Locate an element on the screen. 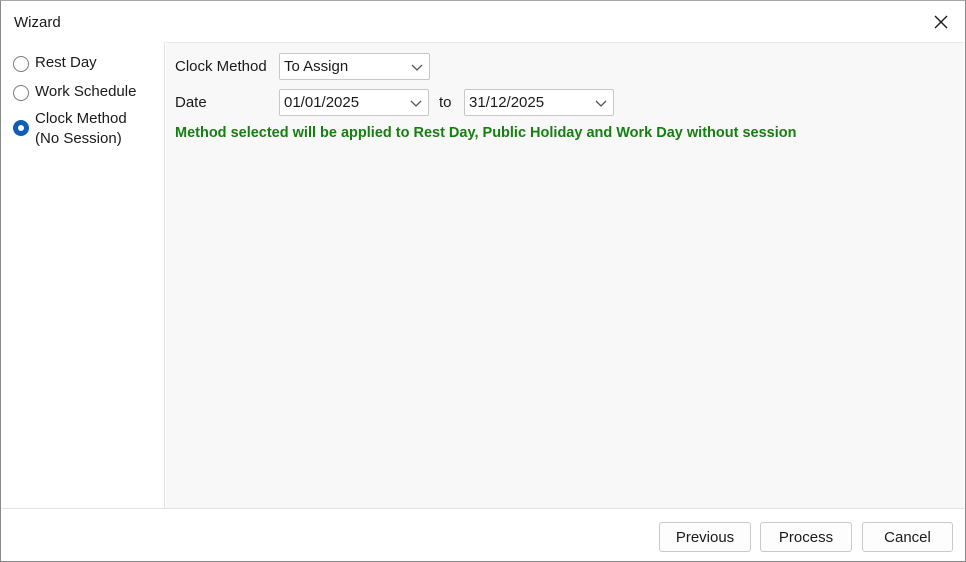 The width and height of the screenshot is (966, 562). step-label-wrap: Clock Method (No Session) is located at coordinates (81, 129).